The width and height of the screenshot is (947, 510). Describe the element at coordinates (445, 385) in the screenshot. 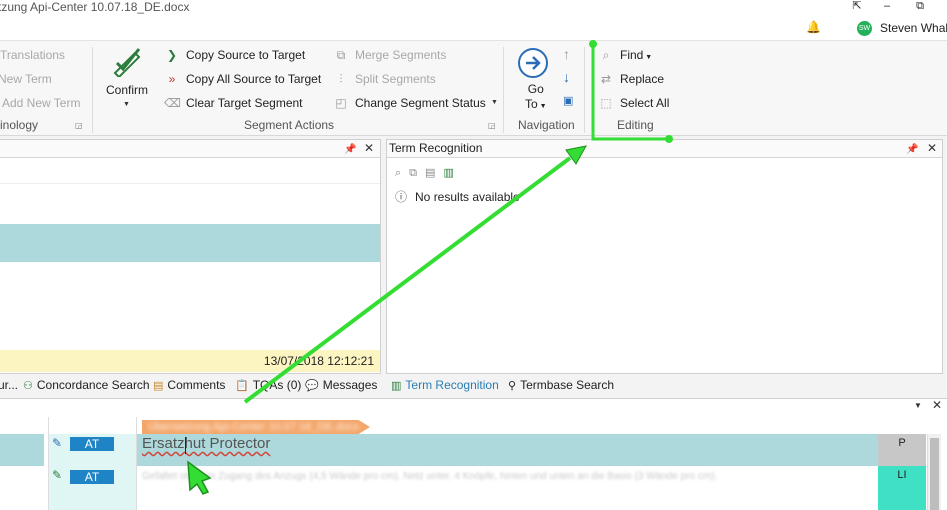

I see `tab-term-recognition: ▥ Term Recognition` at that location.